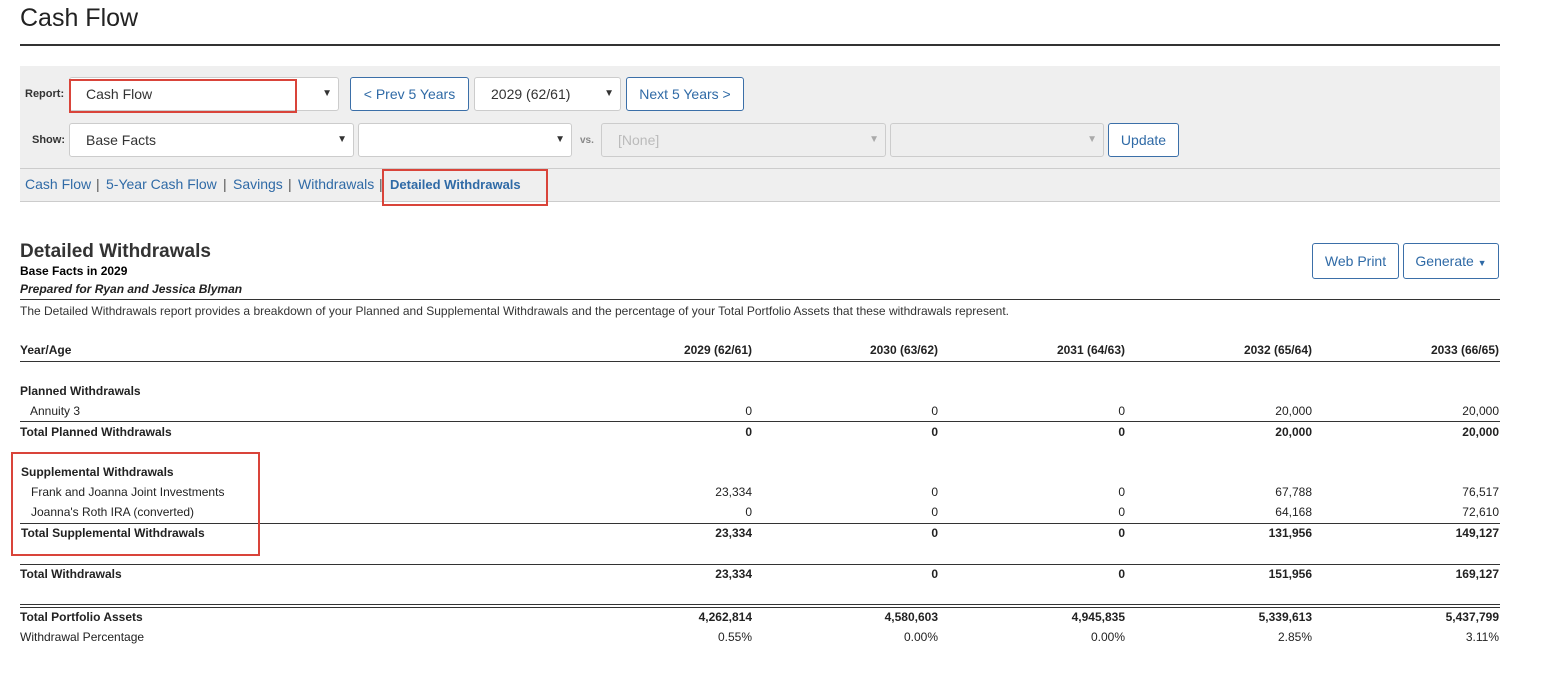 This screenshot has width=1548, height=681. What do you see at coordinates (161, 184) in the screenshot?
I see `tab-5-year-cash-flow: 5-Year Cash Flow` at bounding box center [161, 184].